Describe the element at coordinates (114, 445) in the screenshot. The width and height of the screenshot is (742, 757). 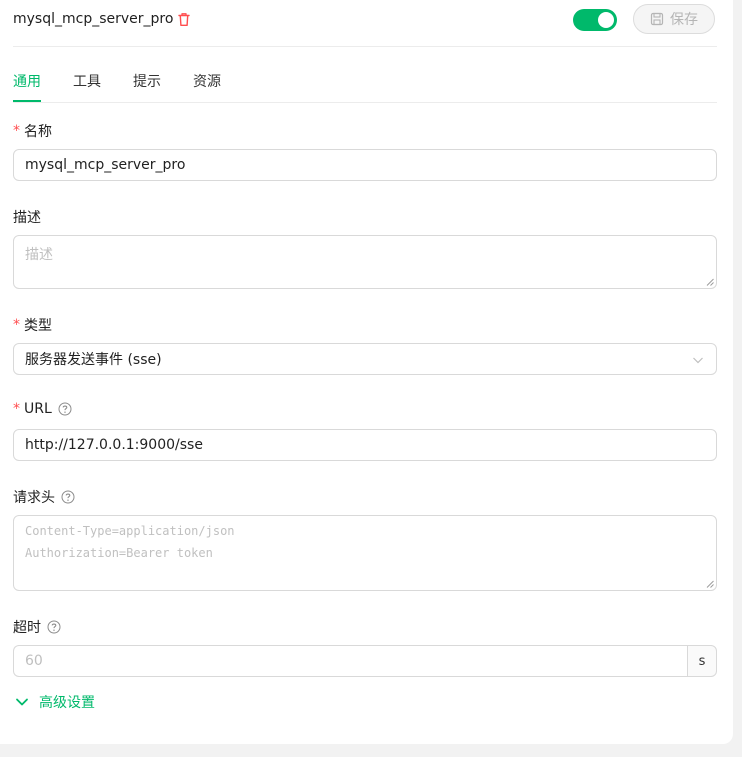
I see `url-input-value: http://127.0.0.1:9000/sse` at that location.